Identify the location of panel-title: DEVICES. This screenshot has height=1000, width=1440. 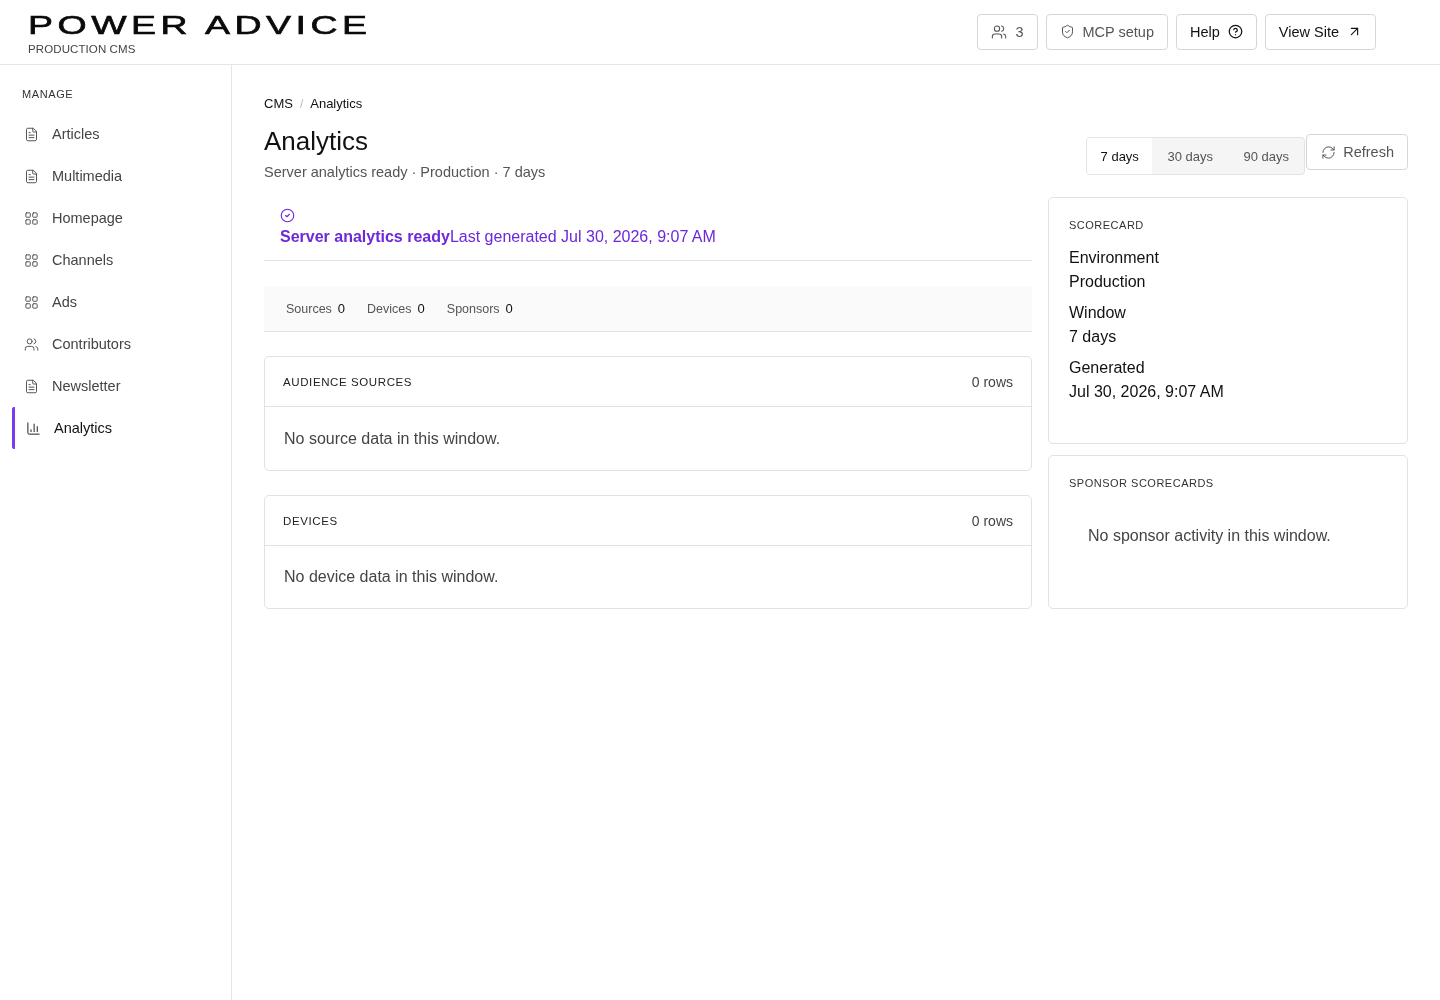
(310, 520).